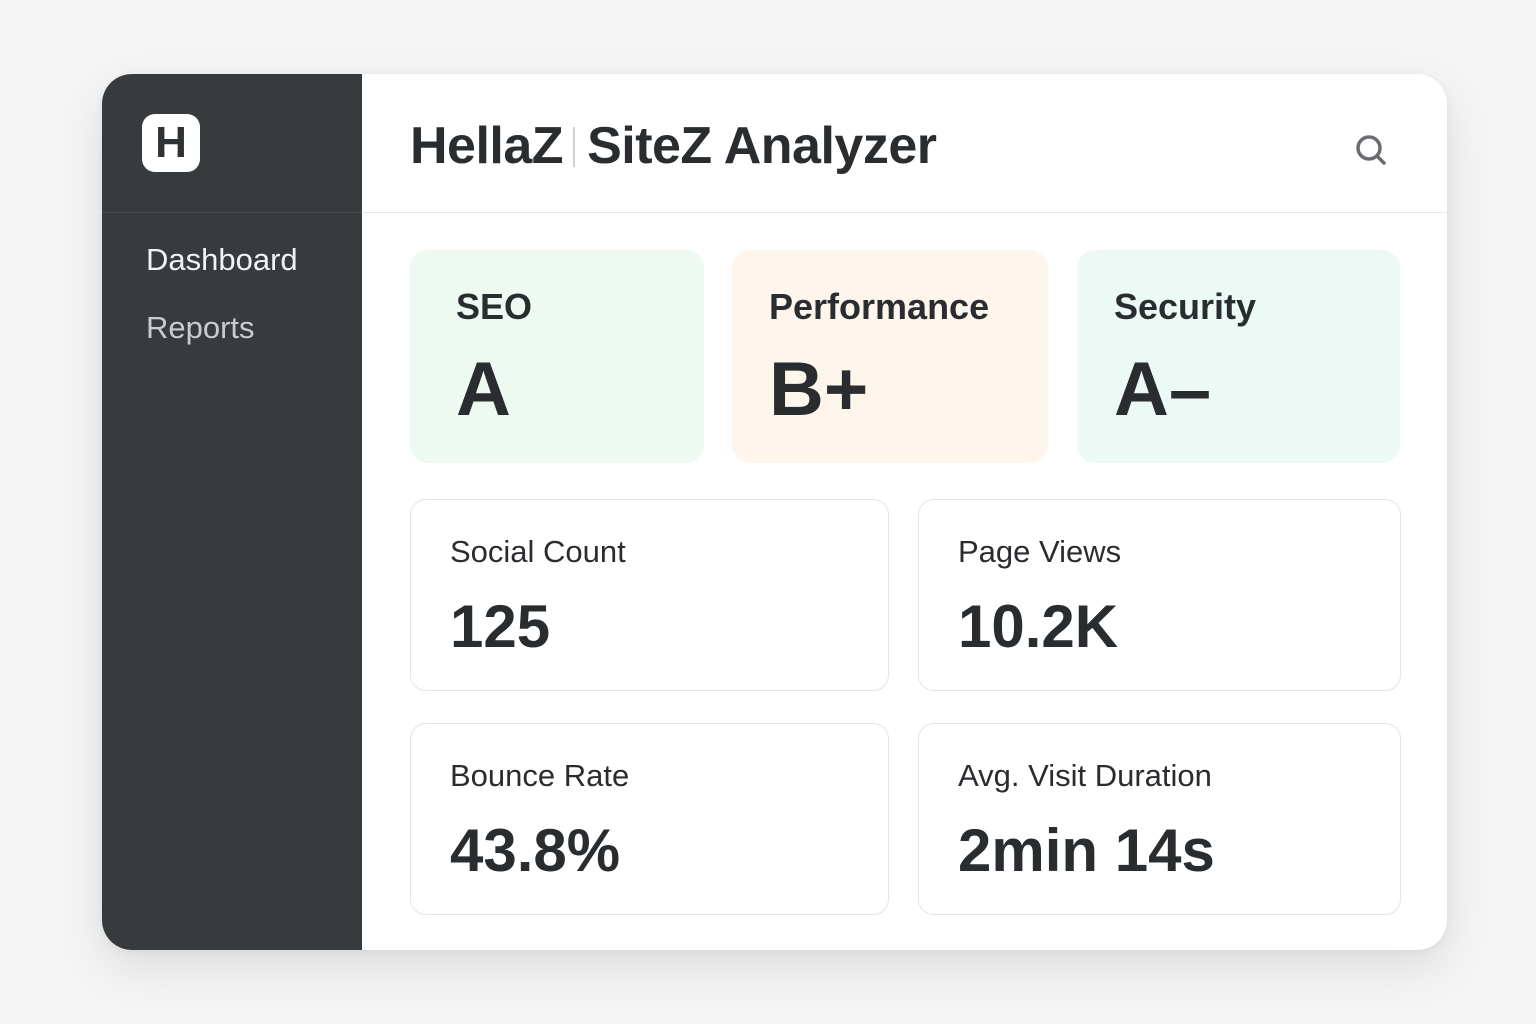 The height and width of the screenshot is (1024, 1536). I want to click on title-separator, so click(574, 147).